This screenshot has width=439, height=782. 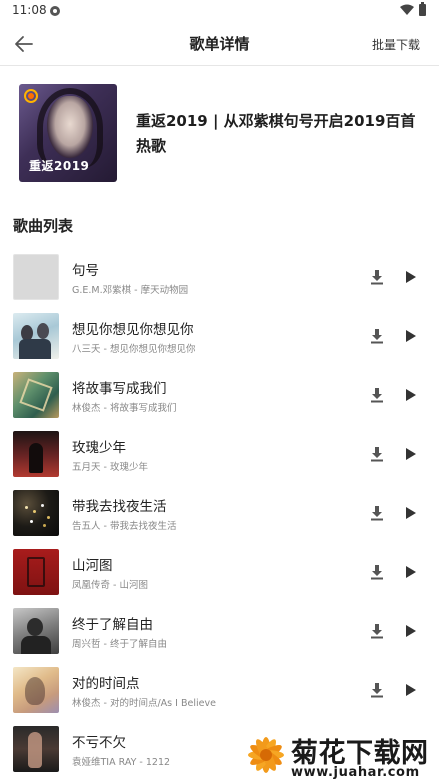 What do you see at coordinates (396, 44) in the screenshot?
I see `batch-download-button: 批量下载` at bounding box center [396, 44].